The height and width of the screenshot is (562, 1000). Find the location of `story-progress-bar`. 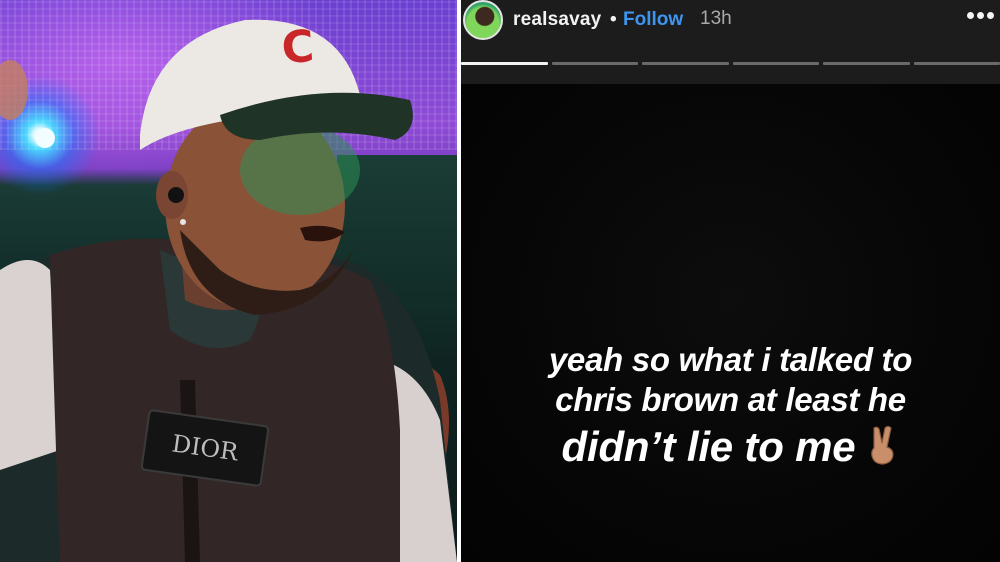

story-progress-bar is located at coordinates (730, 63).